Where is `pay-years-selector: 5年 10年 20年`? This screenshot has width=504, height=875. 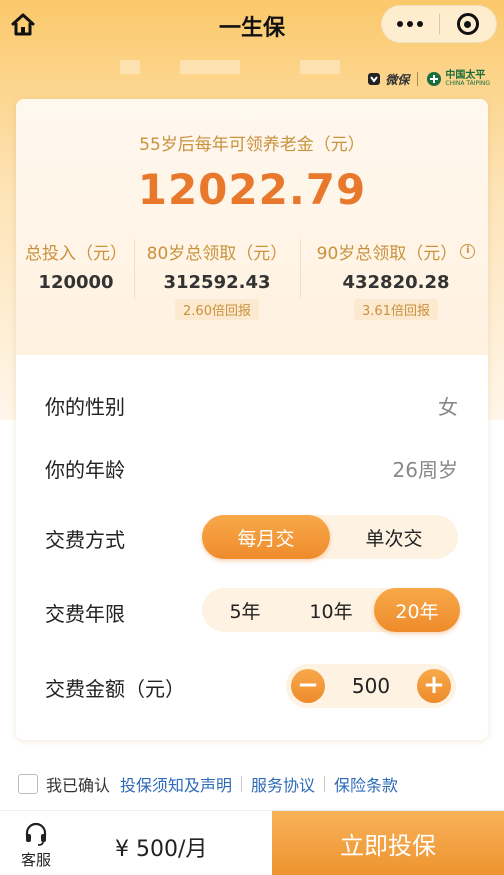
pay-years-selector: 5年 10年 20年 is located at coordinates (331, 610).